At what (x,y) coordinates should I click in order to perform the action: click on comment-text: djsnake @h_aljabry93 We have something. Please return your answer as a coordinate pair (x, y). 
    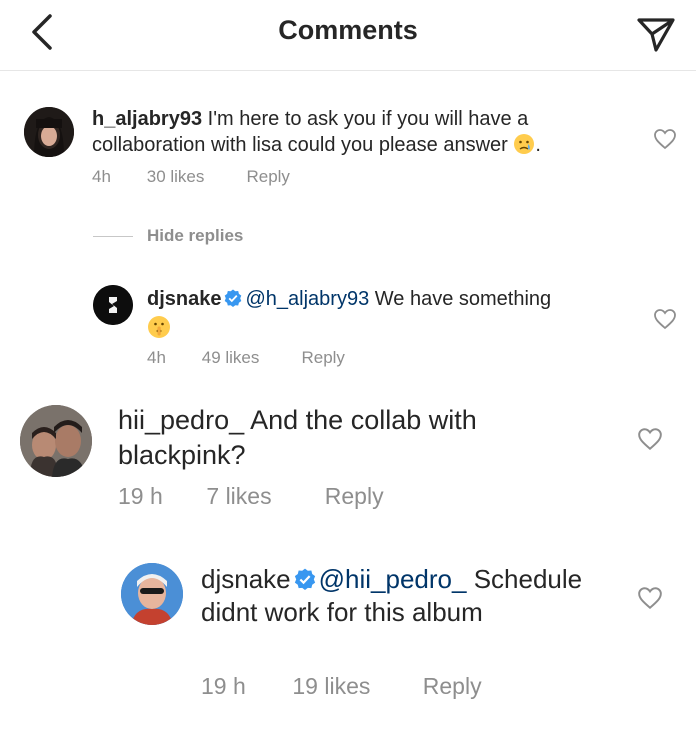
    Looking at the image, I should click on (377, 314).